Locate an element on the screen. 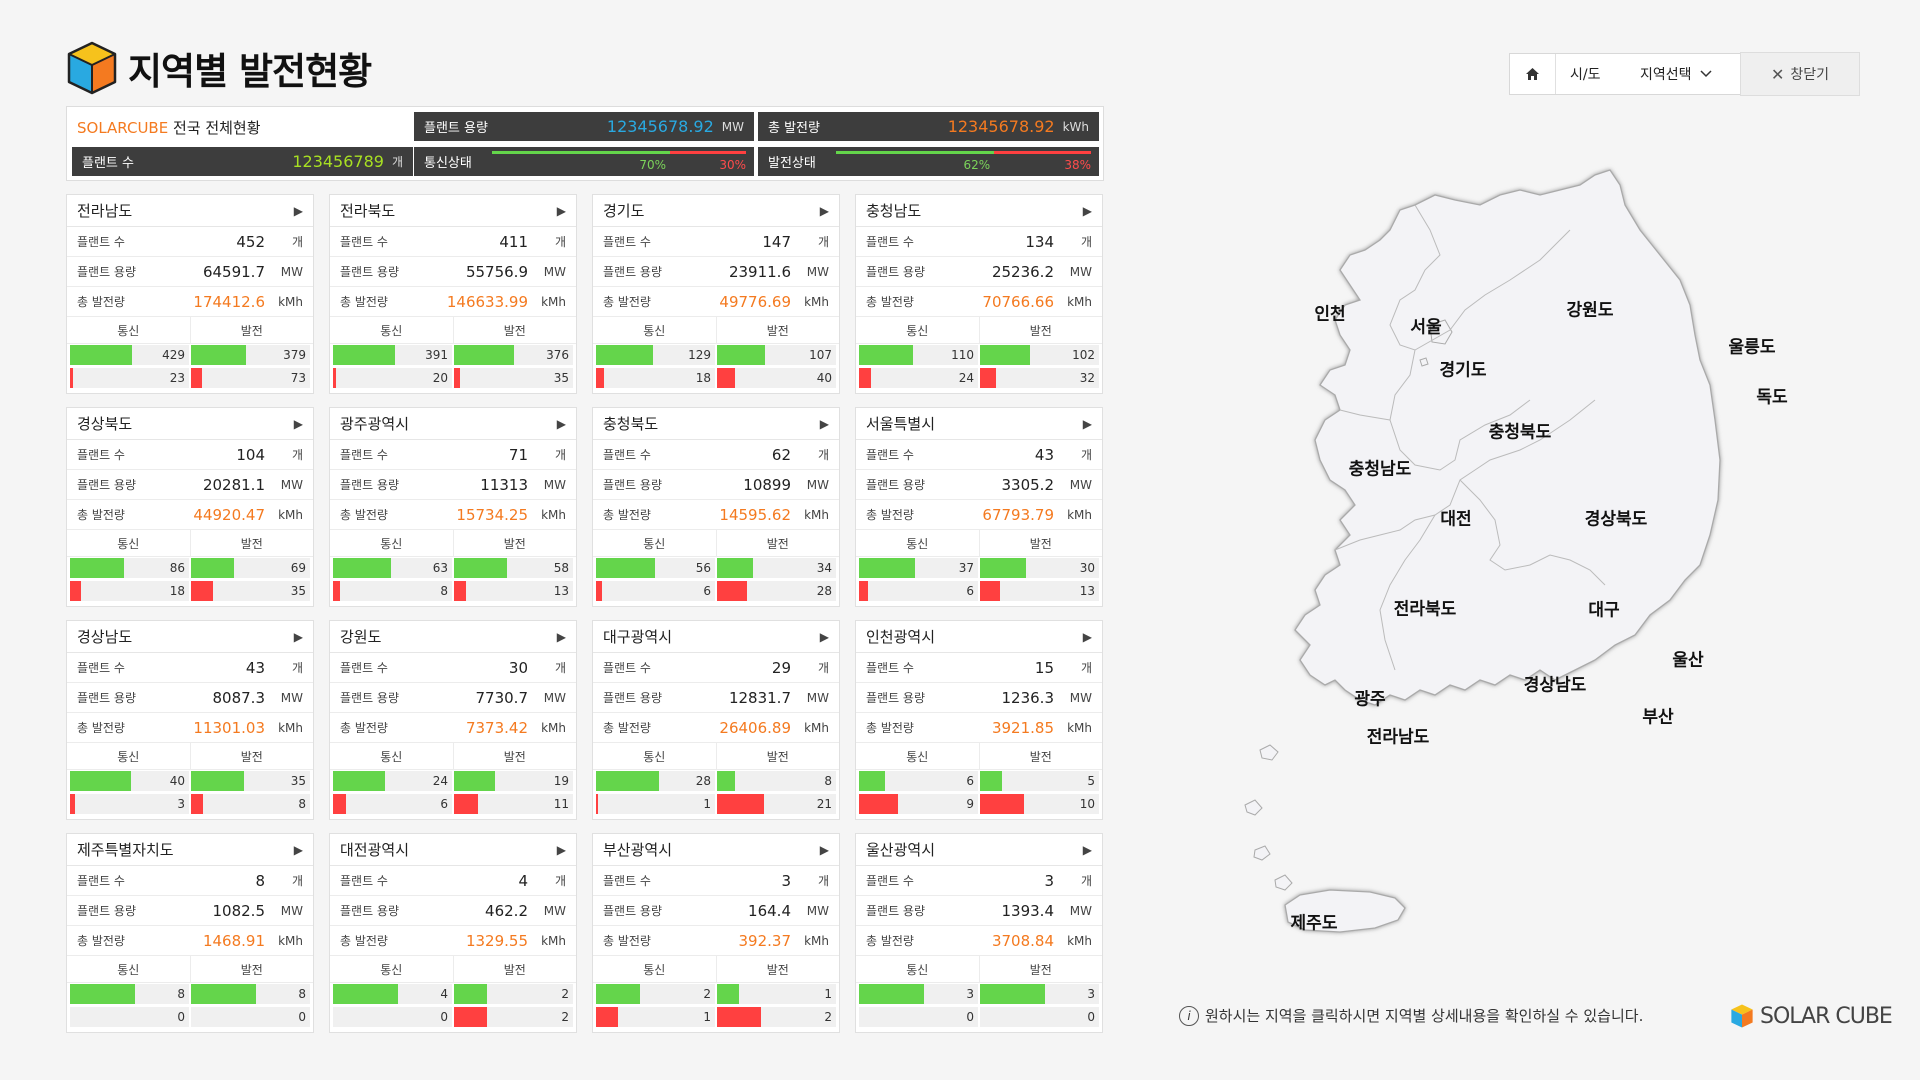  map-label: 경상북도 is located at coordinates (1616, 517).